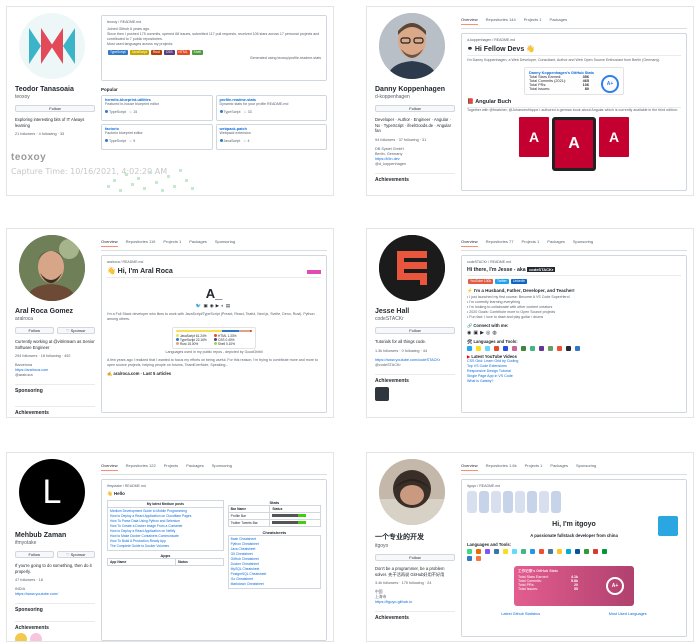  Describe the element at coordinates (171, 467) in the screenshot. I see `tab-projects: Projects` at that location.